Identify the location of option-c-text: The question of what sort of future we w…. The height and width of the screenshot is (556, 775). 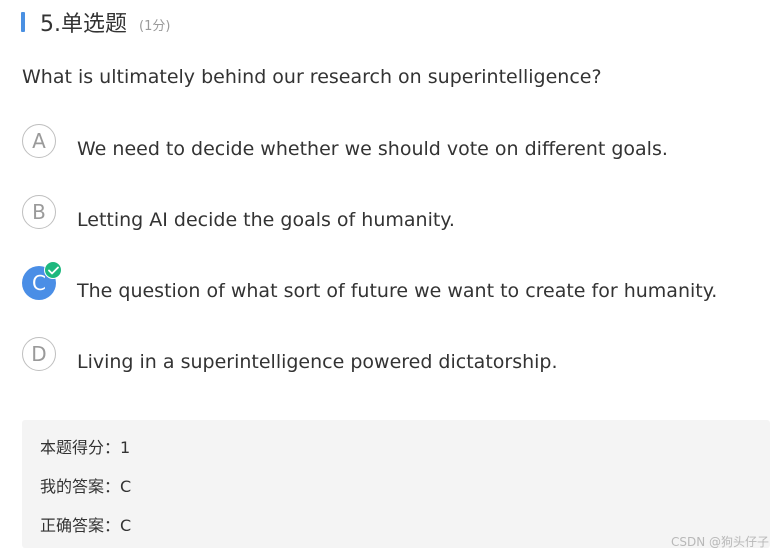
(397, 291).